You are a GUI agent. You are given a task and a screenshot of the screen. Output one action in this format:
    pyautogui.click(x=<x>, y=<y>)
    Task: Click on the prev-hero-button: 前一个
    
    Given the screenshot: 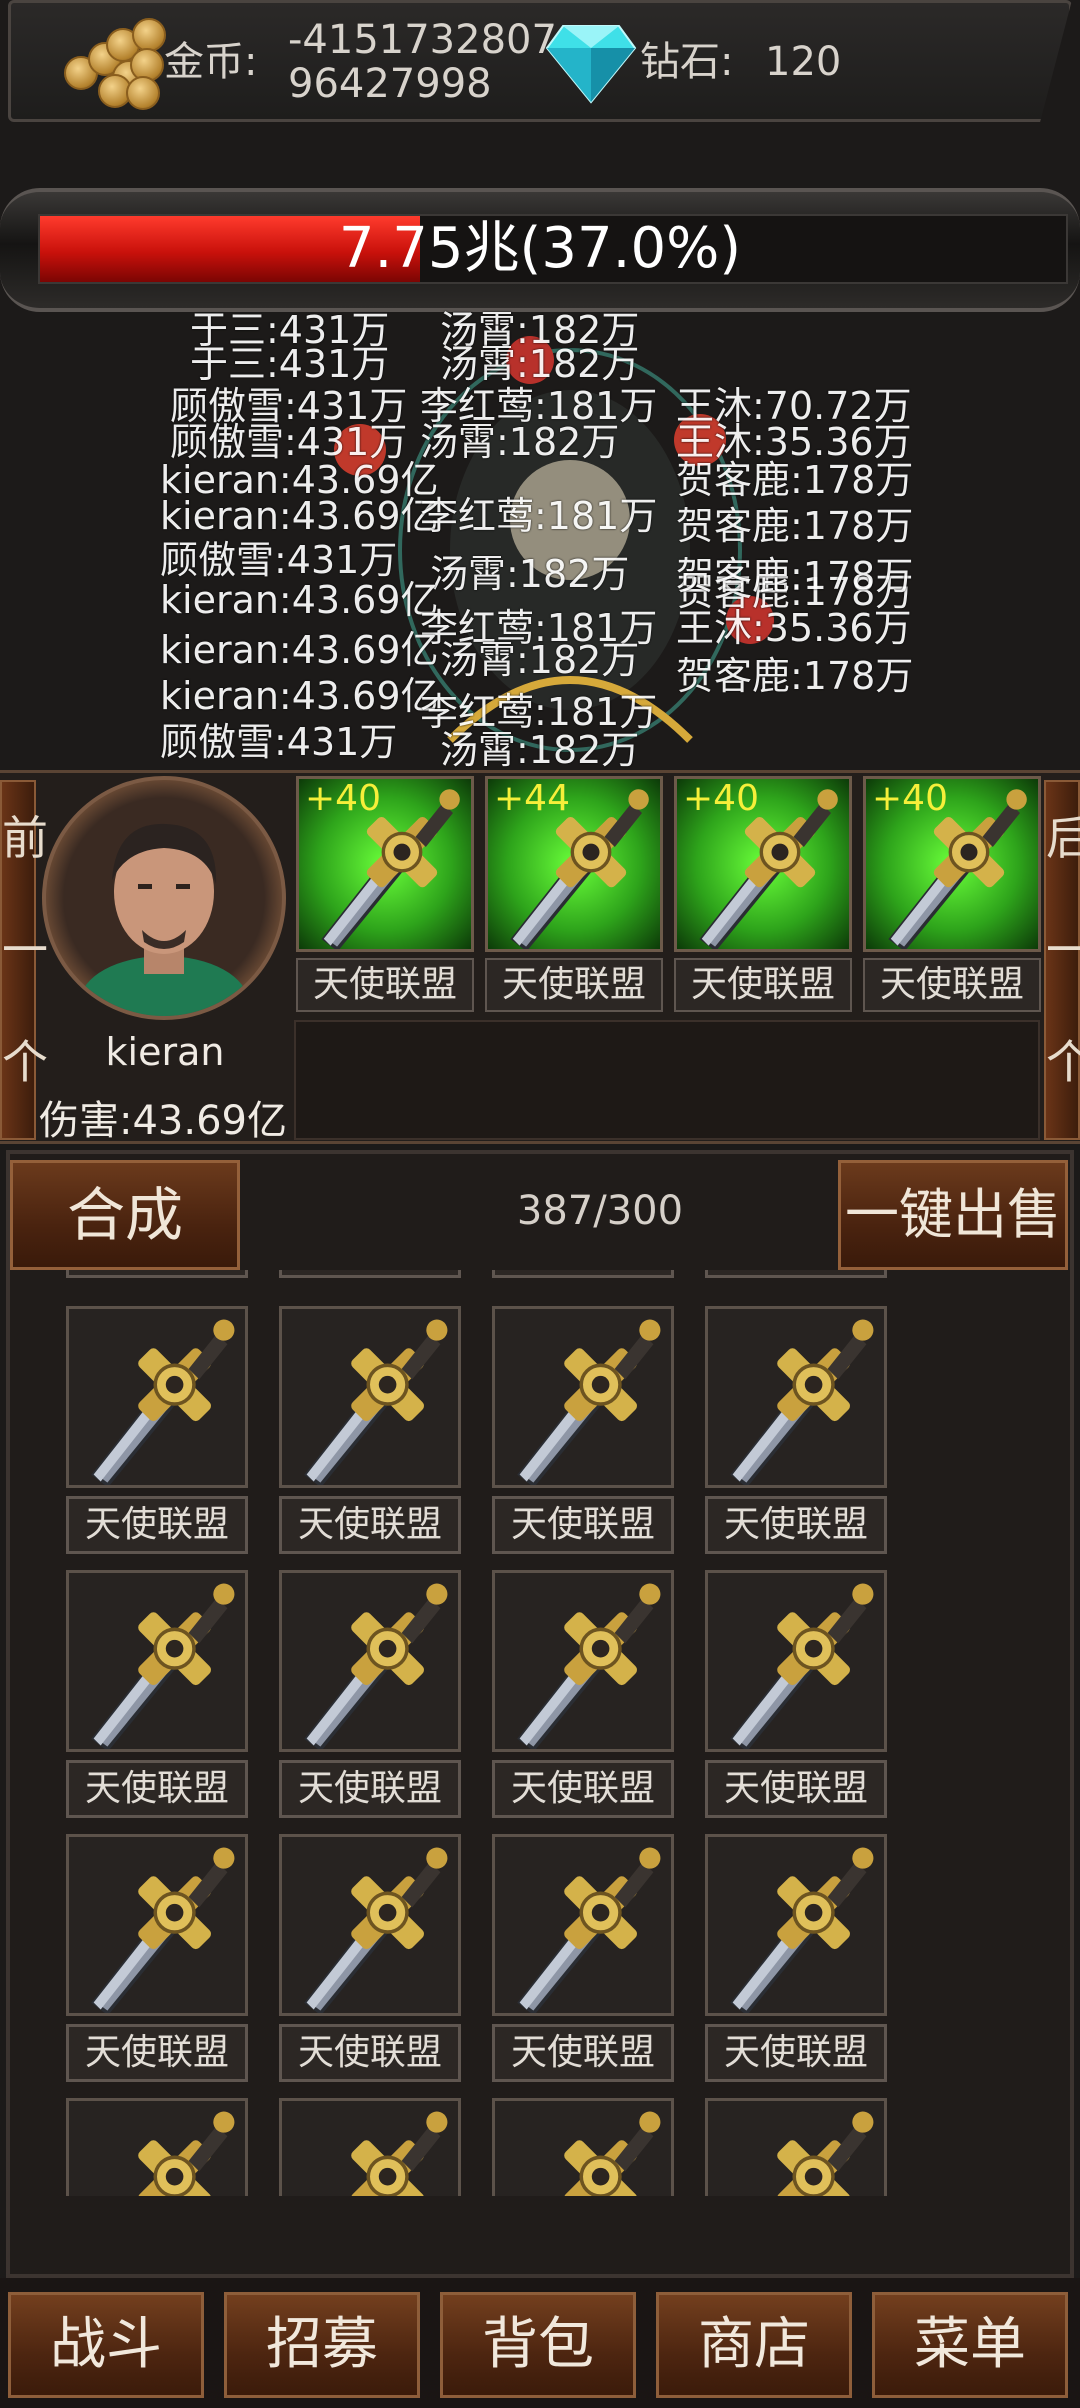 What is the action you would take?
    pyautogui.click(x=24, y=960)
    